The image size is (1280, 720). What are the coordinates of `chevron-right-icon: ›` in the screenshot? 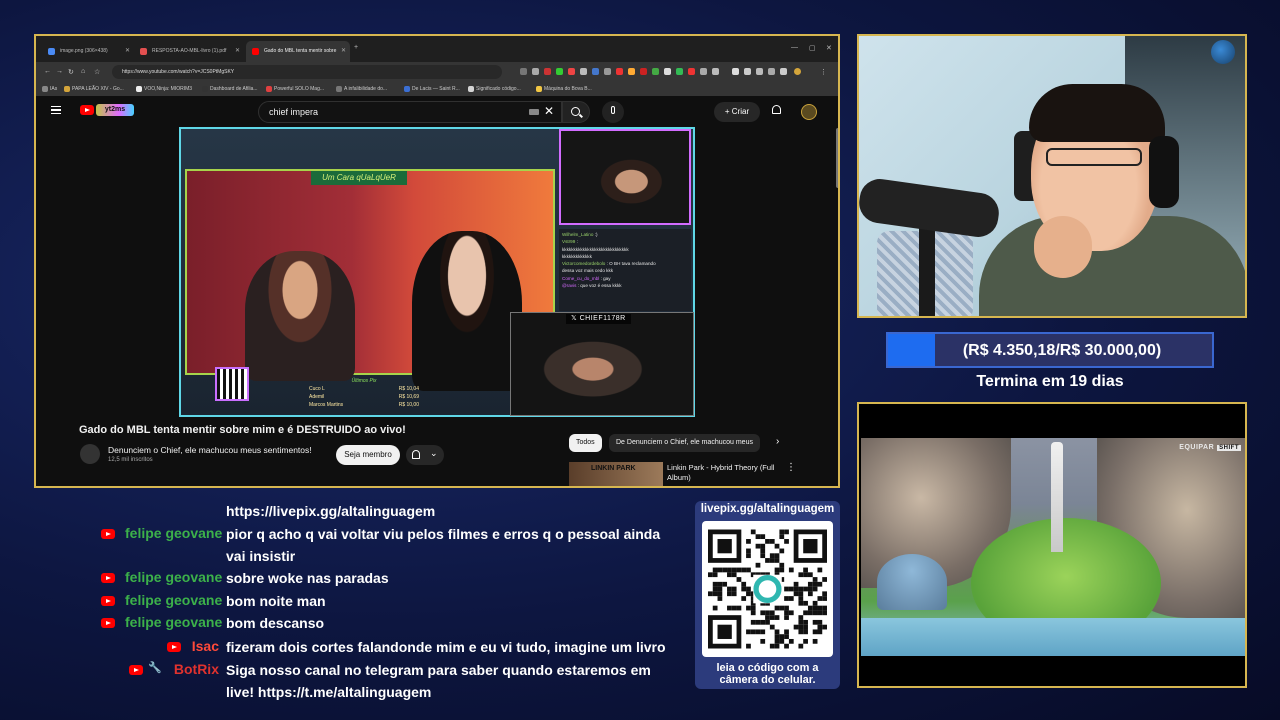 It's located at (777, 441).